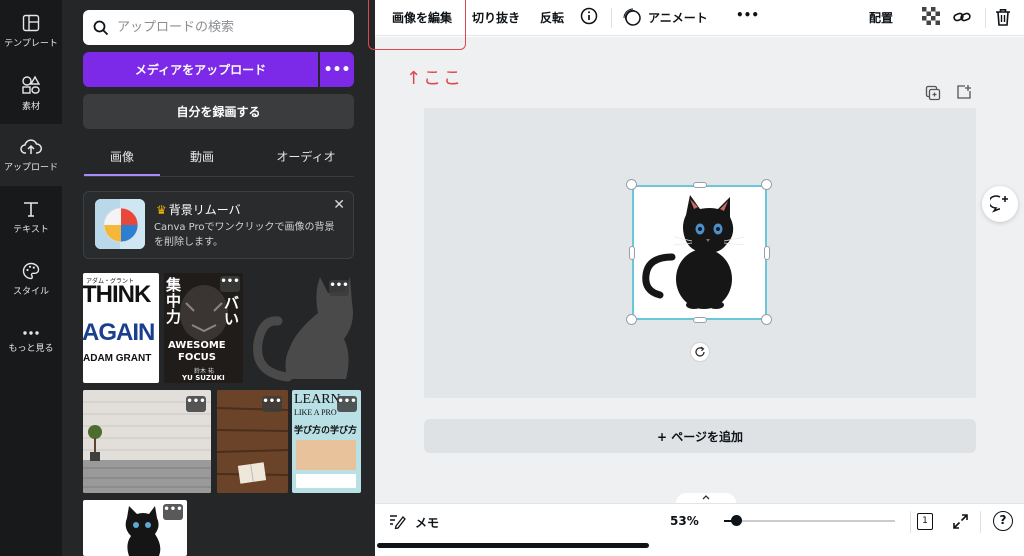 The width and height of the screenshot is (1024, 556). Describe the element at coordinates (435, 78) in the screenshot. I see `annotation-text: ↑ここ` at that location.